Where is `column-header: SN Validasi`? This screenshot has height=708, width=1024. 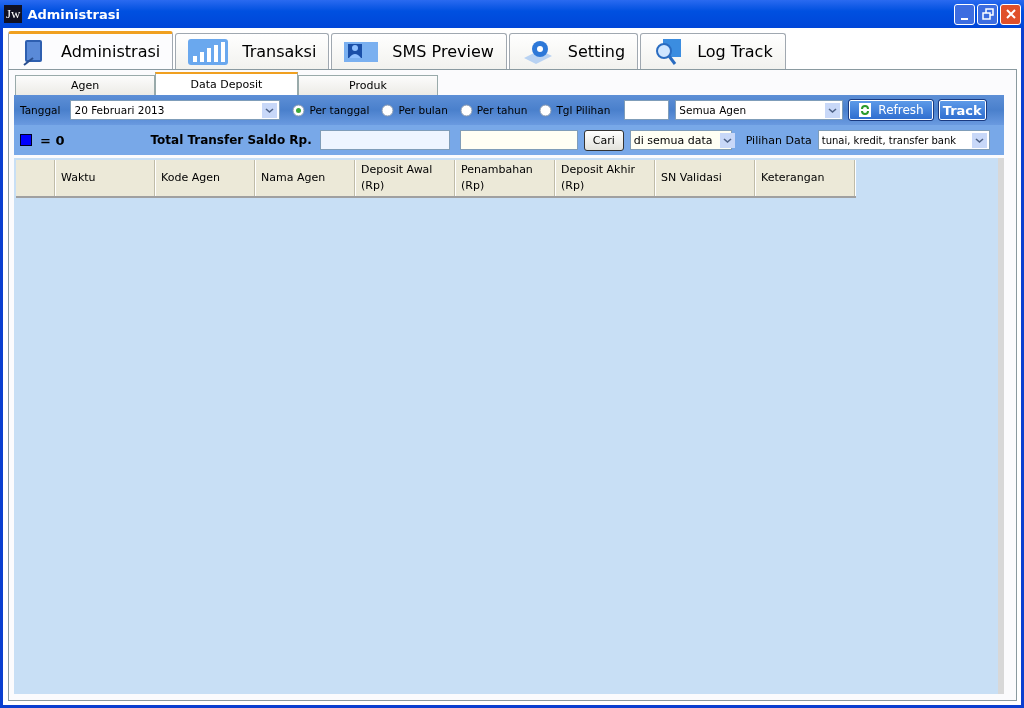
column-header: SN Validasi is located at coordinates (706, 178).